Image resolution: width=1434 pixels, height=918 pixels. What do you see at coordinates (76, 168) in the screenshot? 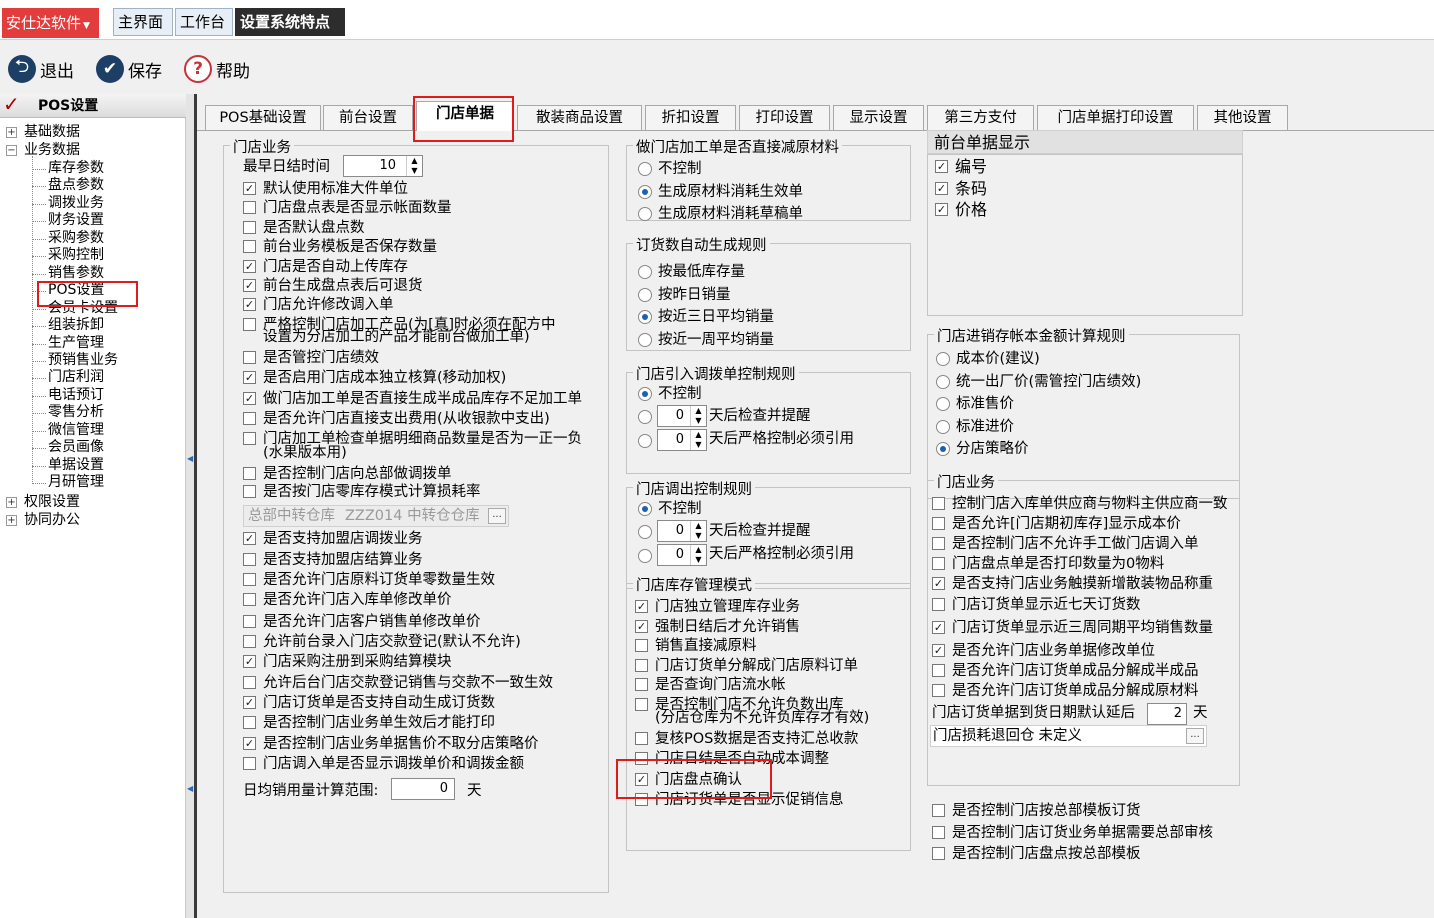
I see `tree-node-0: 库存参数` at bounding box center [76, 168].